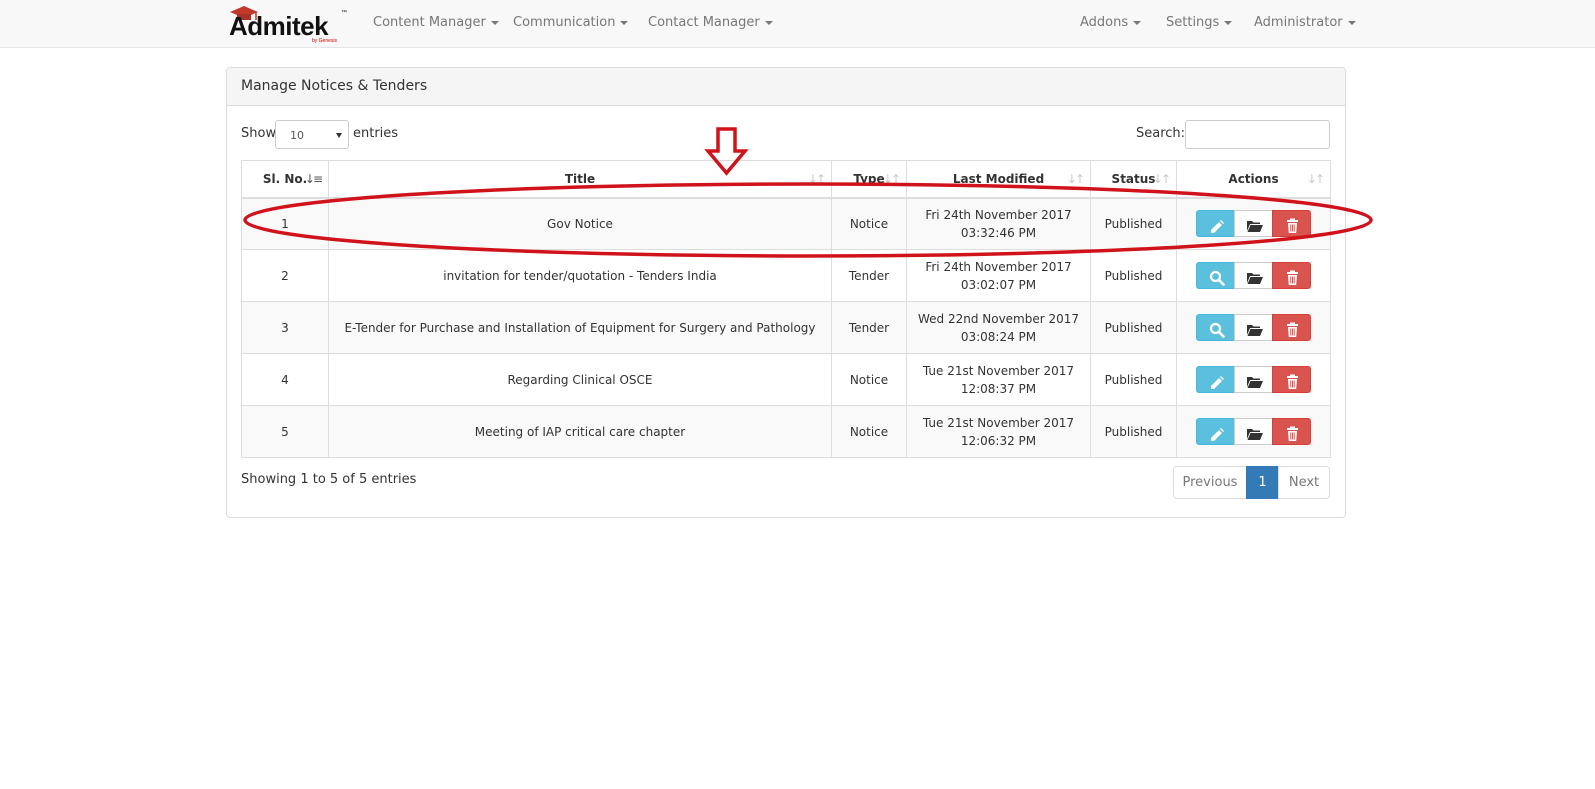 Image resolution: width=1595 pixels, height=789 pixels. Describe the element at coordinates (998, 232) in the screenshot. I see `modified-time: 03:32:46 PM` at that location.